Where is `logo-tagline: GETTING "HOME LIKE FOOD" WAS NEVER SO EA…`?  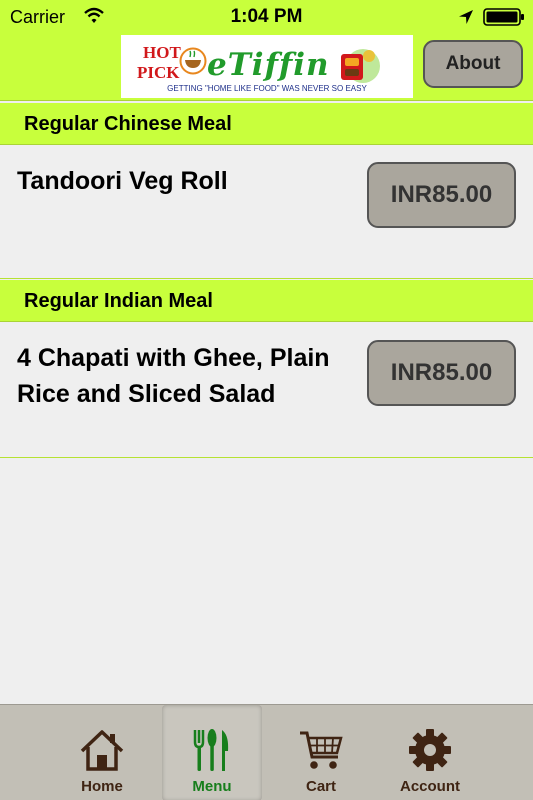
logo-tagline: GETTING "HOME LIKE FOOD" WAS NEVER SO EA… is located at coordinates (267, 88).